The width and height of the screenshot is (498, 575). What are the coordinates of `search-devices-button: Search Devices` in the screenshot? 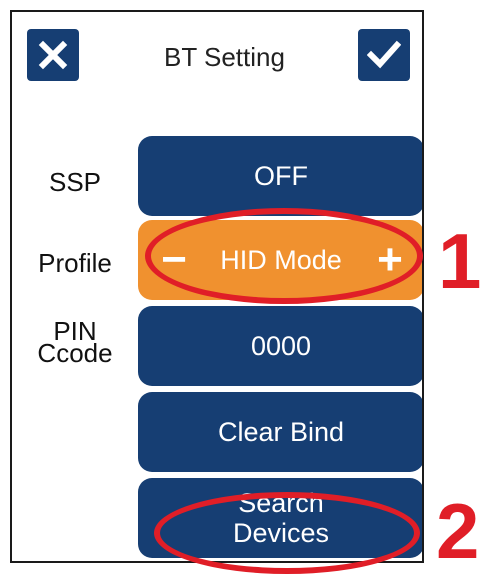 It's located at (280, 518).